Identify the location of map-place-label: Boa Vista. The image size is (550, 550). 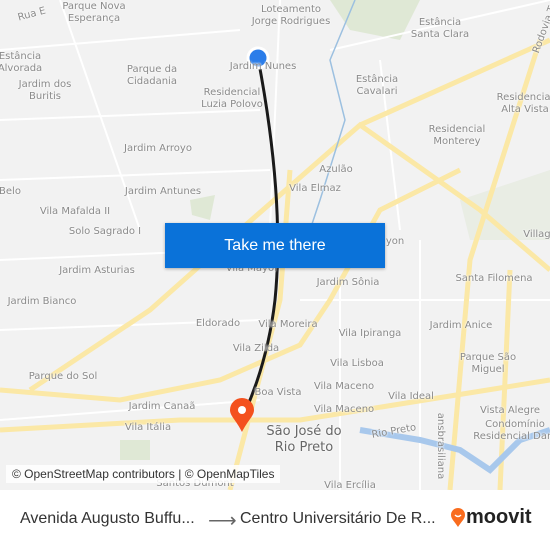
(278, 392).